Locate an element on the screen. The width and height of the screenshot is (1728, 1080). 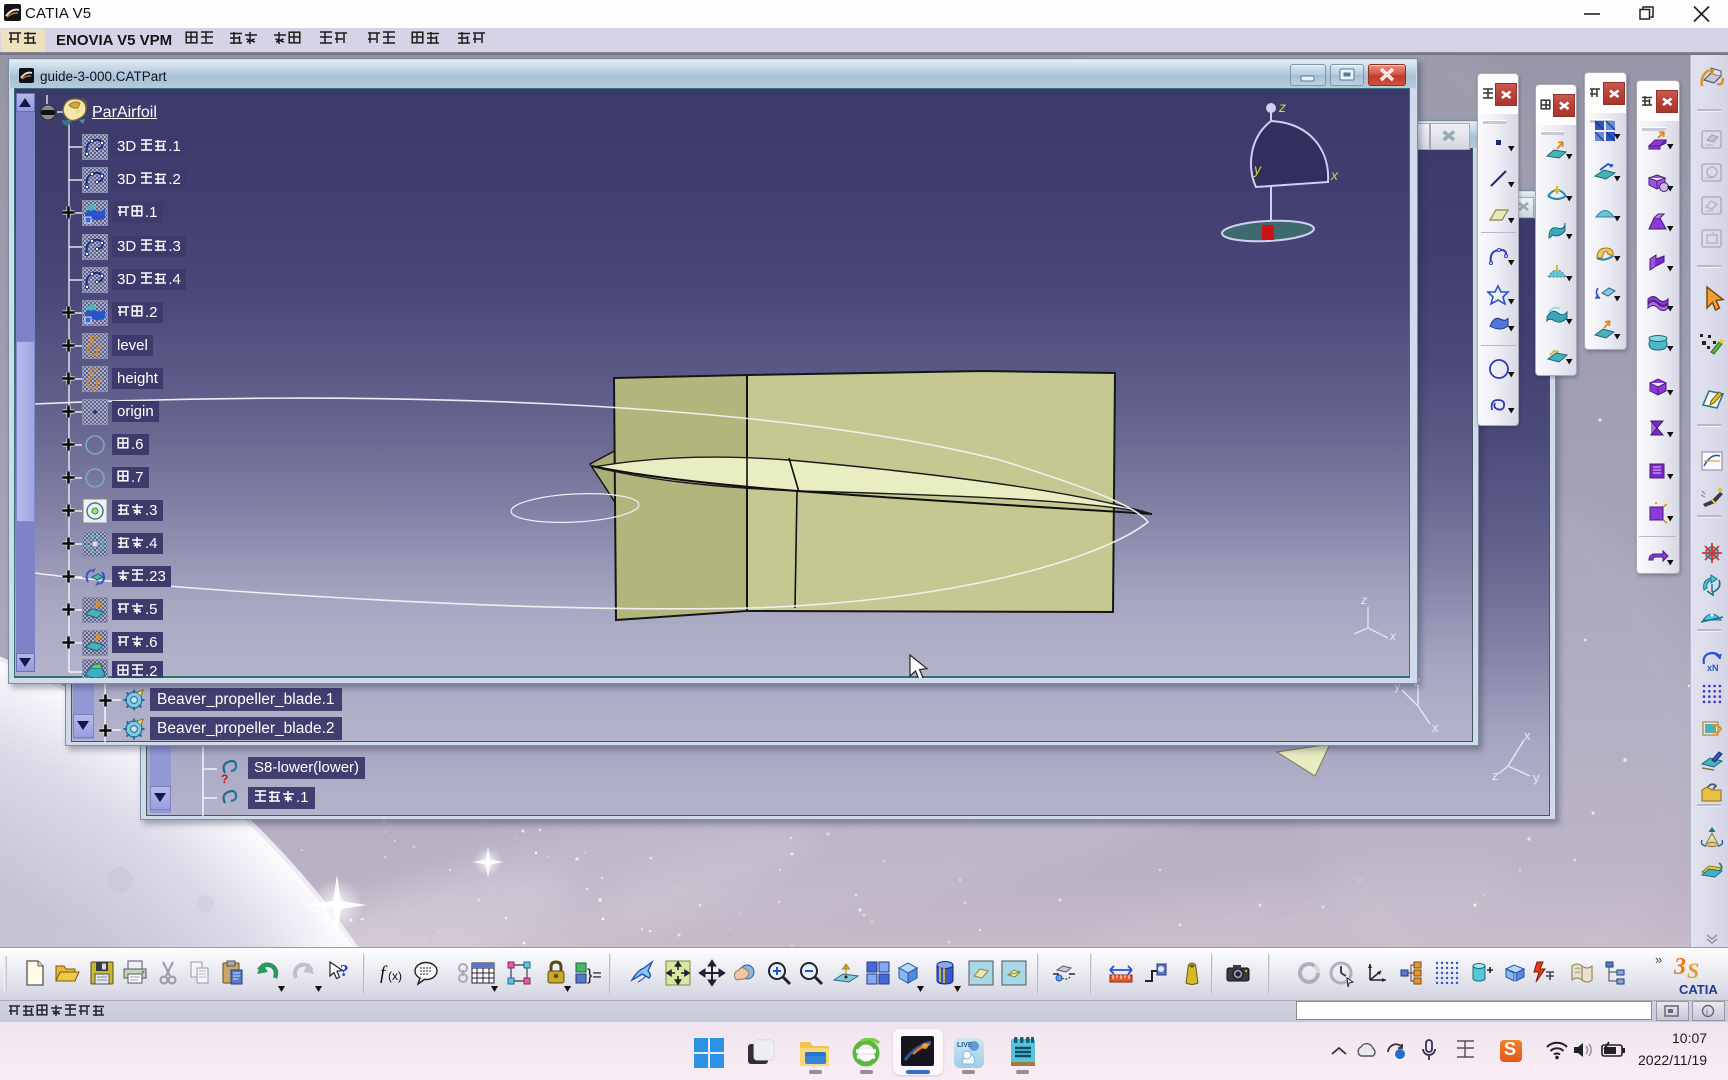
svg-text: (x) is located at coordinates (395, 976).